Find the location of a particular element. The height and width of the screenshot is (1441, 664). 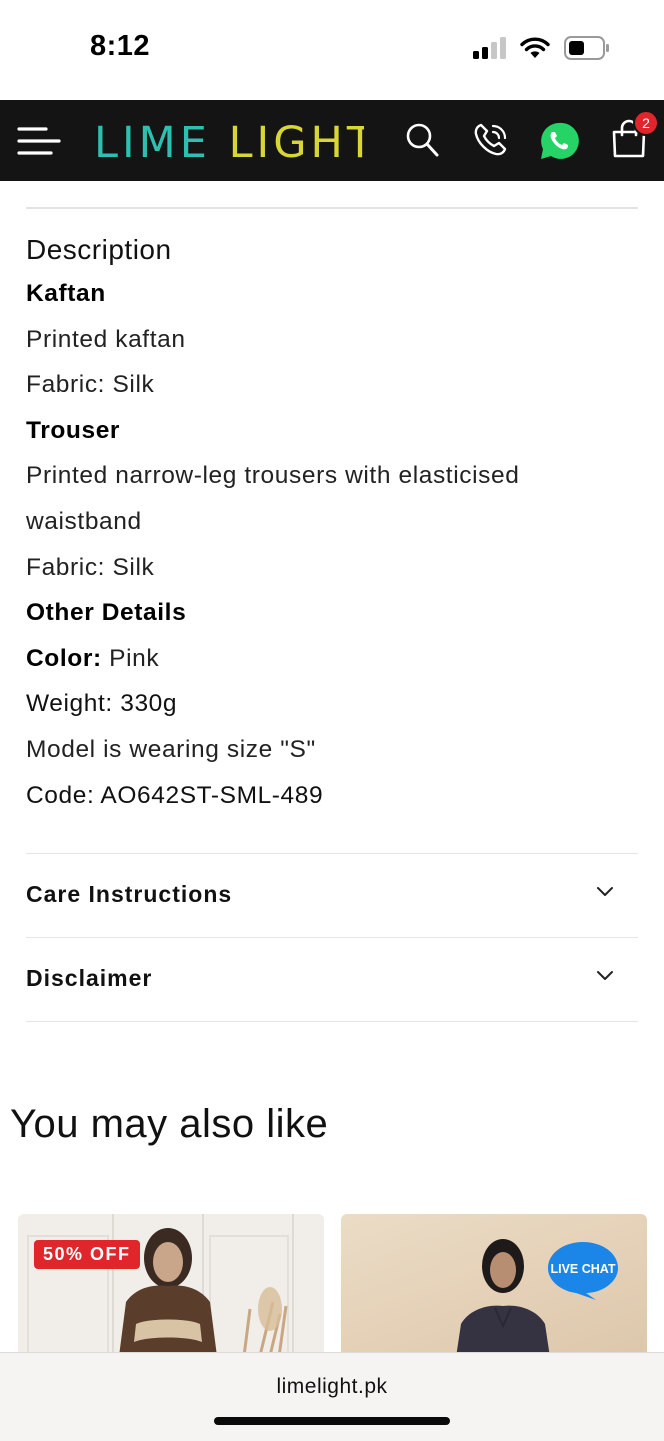

other-details-title: Other Details is located at coordinates (106, 613).